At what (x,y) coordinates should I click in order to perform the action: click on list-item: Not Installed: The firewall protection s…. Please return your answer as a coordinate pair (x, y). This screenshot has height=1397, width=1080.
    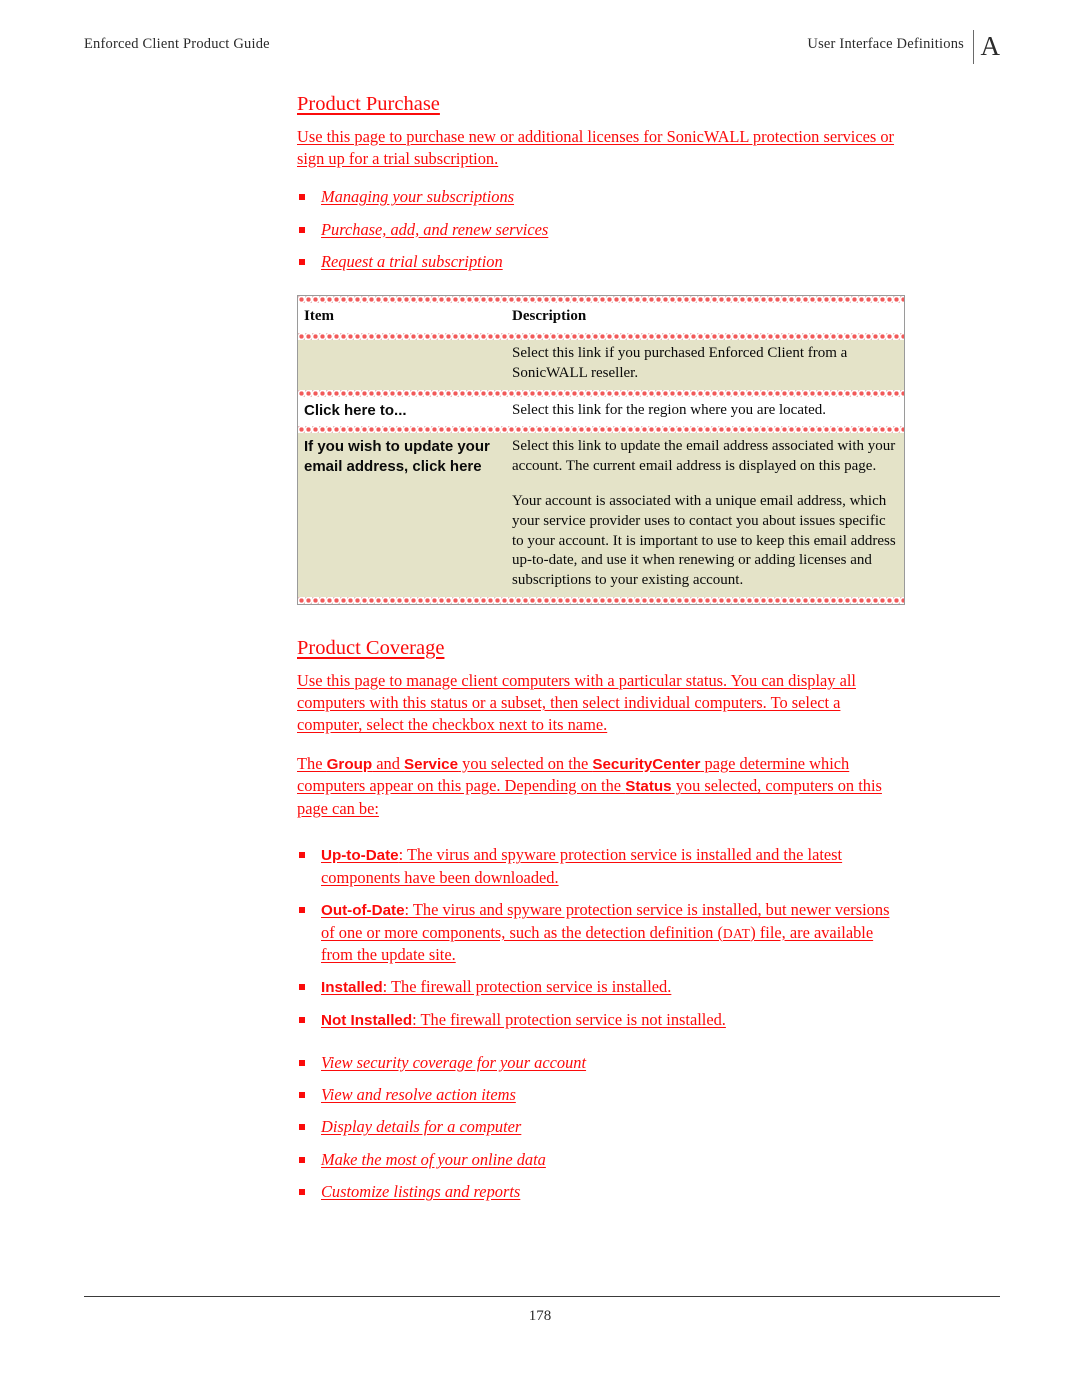
    Looking at the image, I should click on (602, 1020).